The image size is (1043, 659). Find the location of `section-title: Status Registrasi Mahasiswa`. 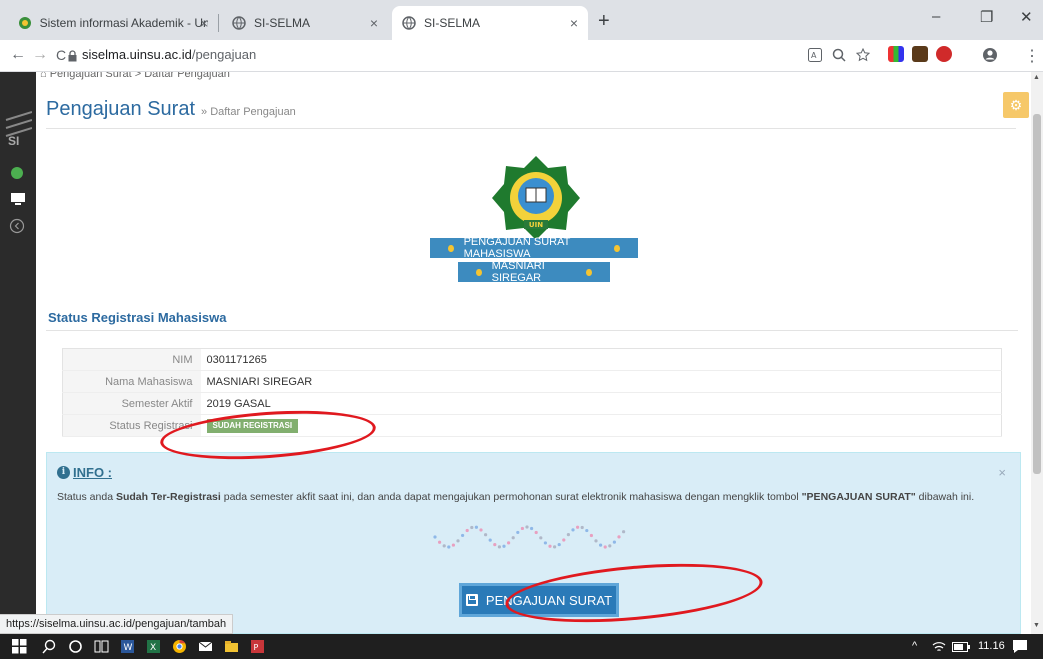

section-title: Status Registrasi Mahasiswa is located at coordinates (137, 317).